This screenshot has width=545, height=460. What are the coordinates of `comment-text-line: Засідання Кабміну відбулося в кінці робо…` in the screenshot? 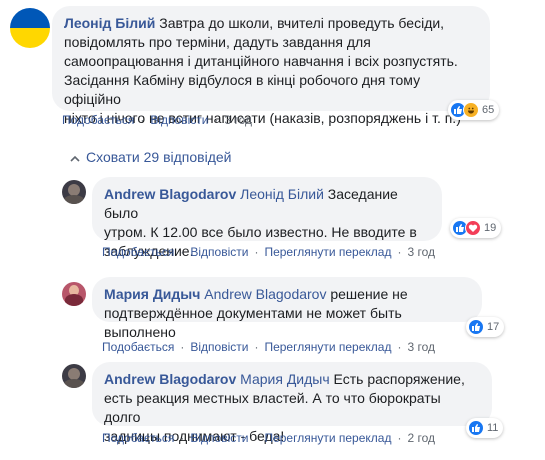 It's located at (242, 89).